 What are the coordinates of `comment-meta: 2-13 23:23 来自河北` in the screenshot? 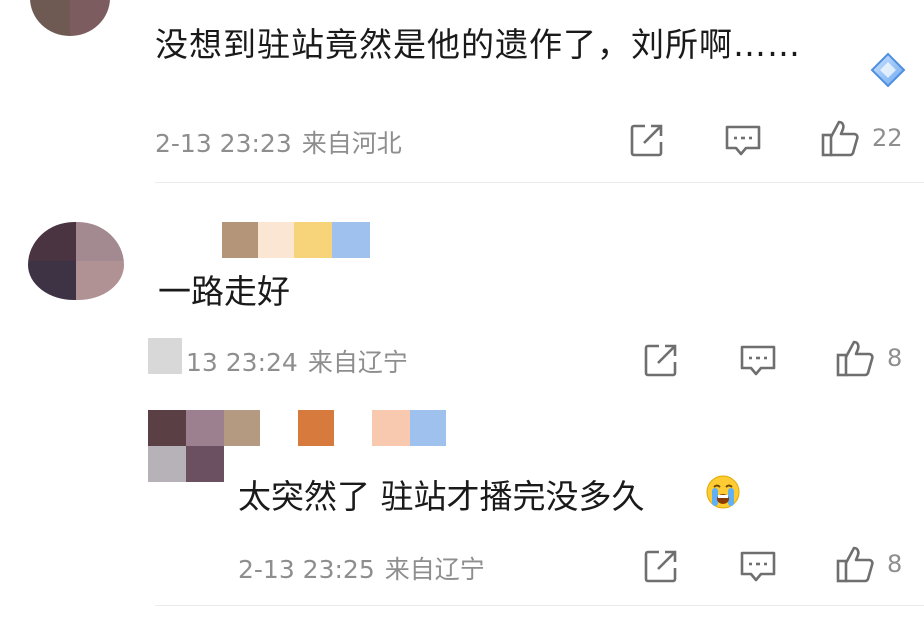 It's located at (278, 142).